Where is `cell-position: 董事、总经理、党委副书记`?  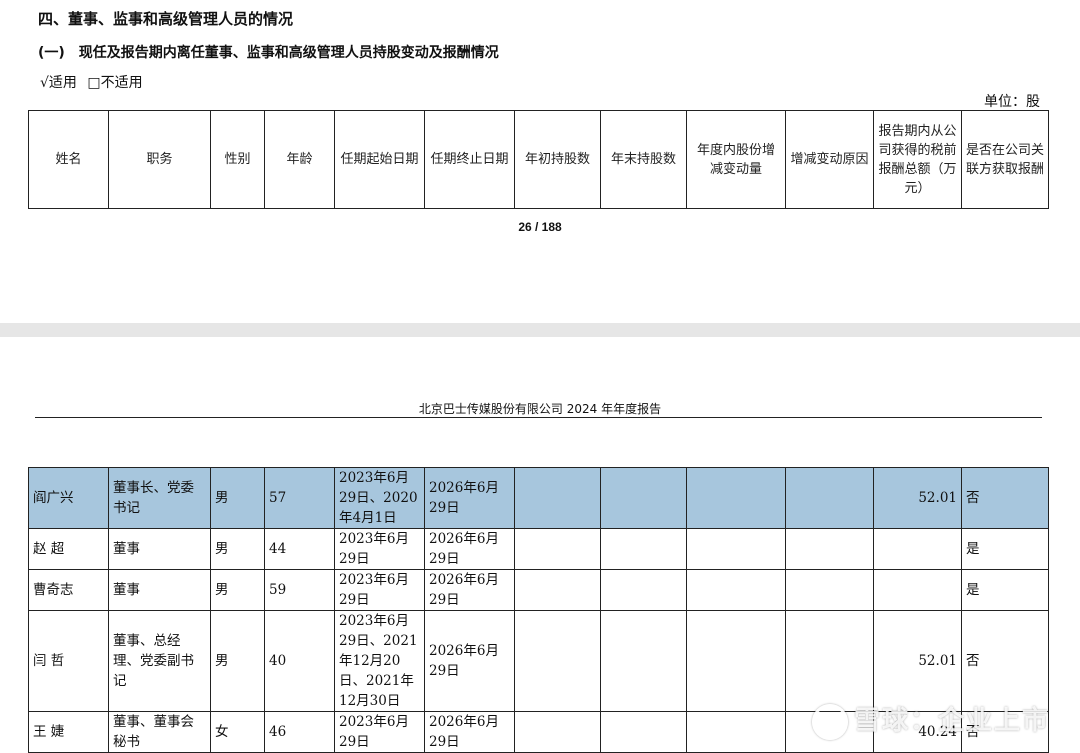
cell-position: 董事、总经理、党委副书记 is located at coordinates (159, 661).